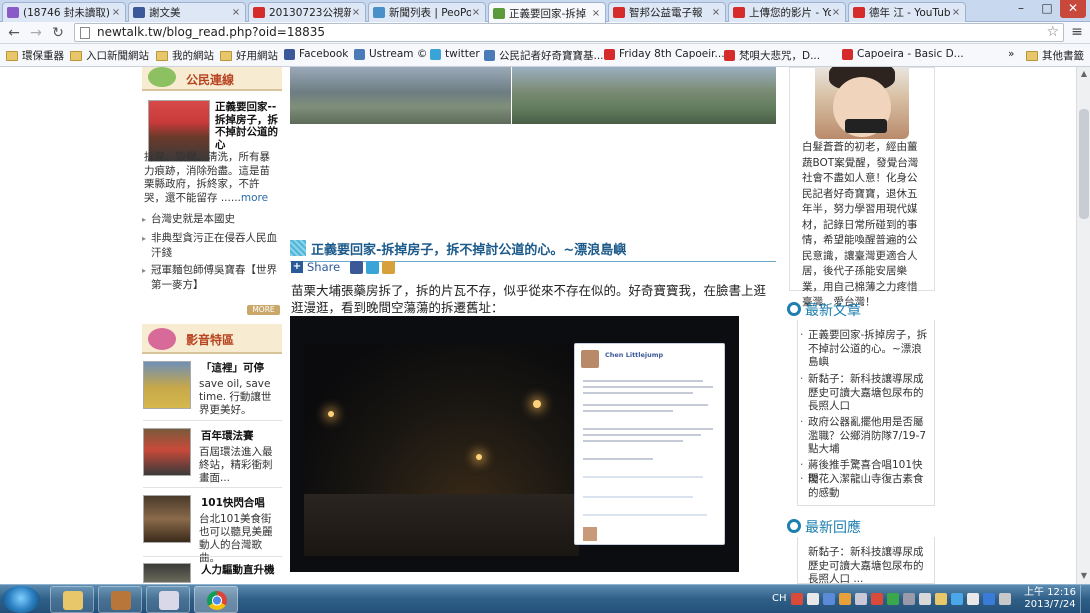 This screenshot has height=613, width=1090. What do you see at coordinates (1084, 576) in the screenshot?
I see `scroll-down-arrow-icon: ▼` at bounding box center [1084, 576].